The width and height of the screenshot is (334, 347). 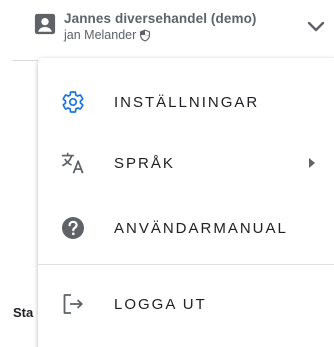 I want to click on gear-icon, so click(x=73, y=102).